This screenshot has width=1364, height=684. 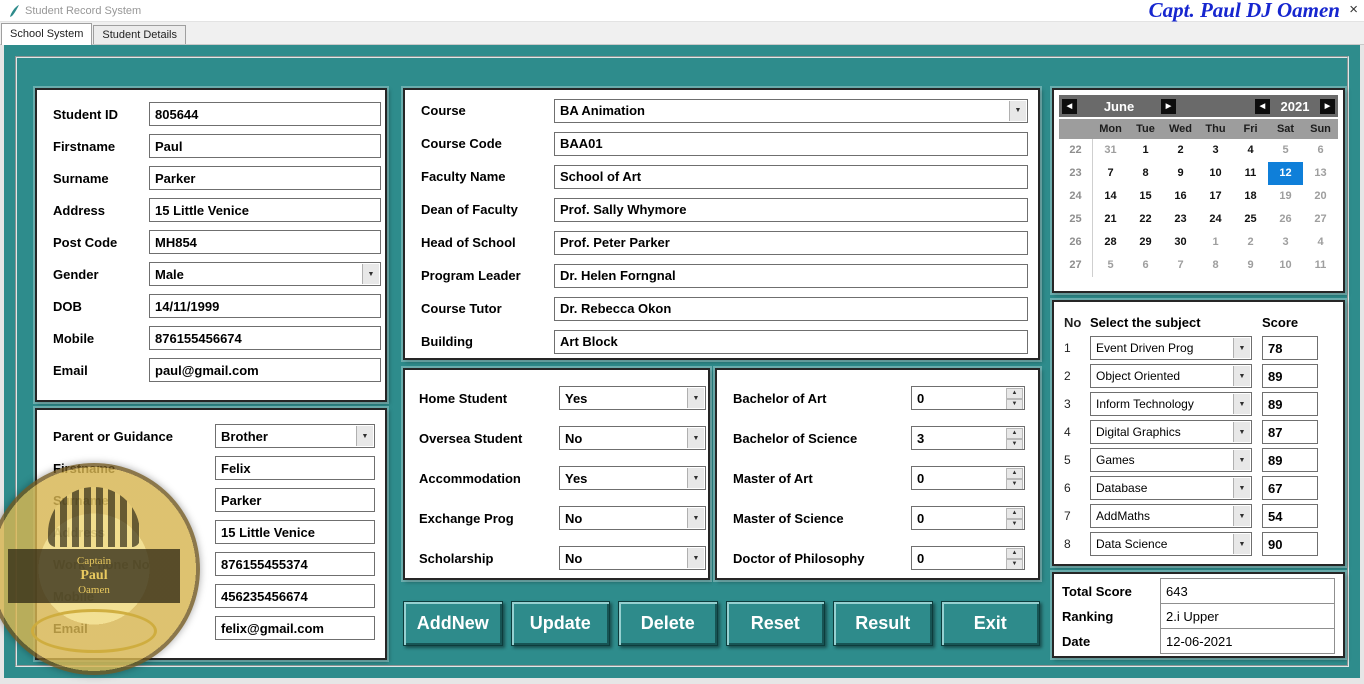 I want to click on bachelor-of-art-spinner: 0 ▲ ▼, so click(x=968, y=398).